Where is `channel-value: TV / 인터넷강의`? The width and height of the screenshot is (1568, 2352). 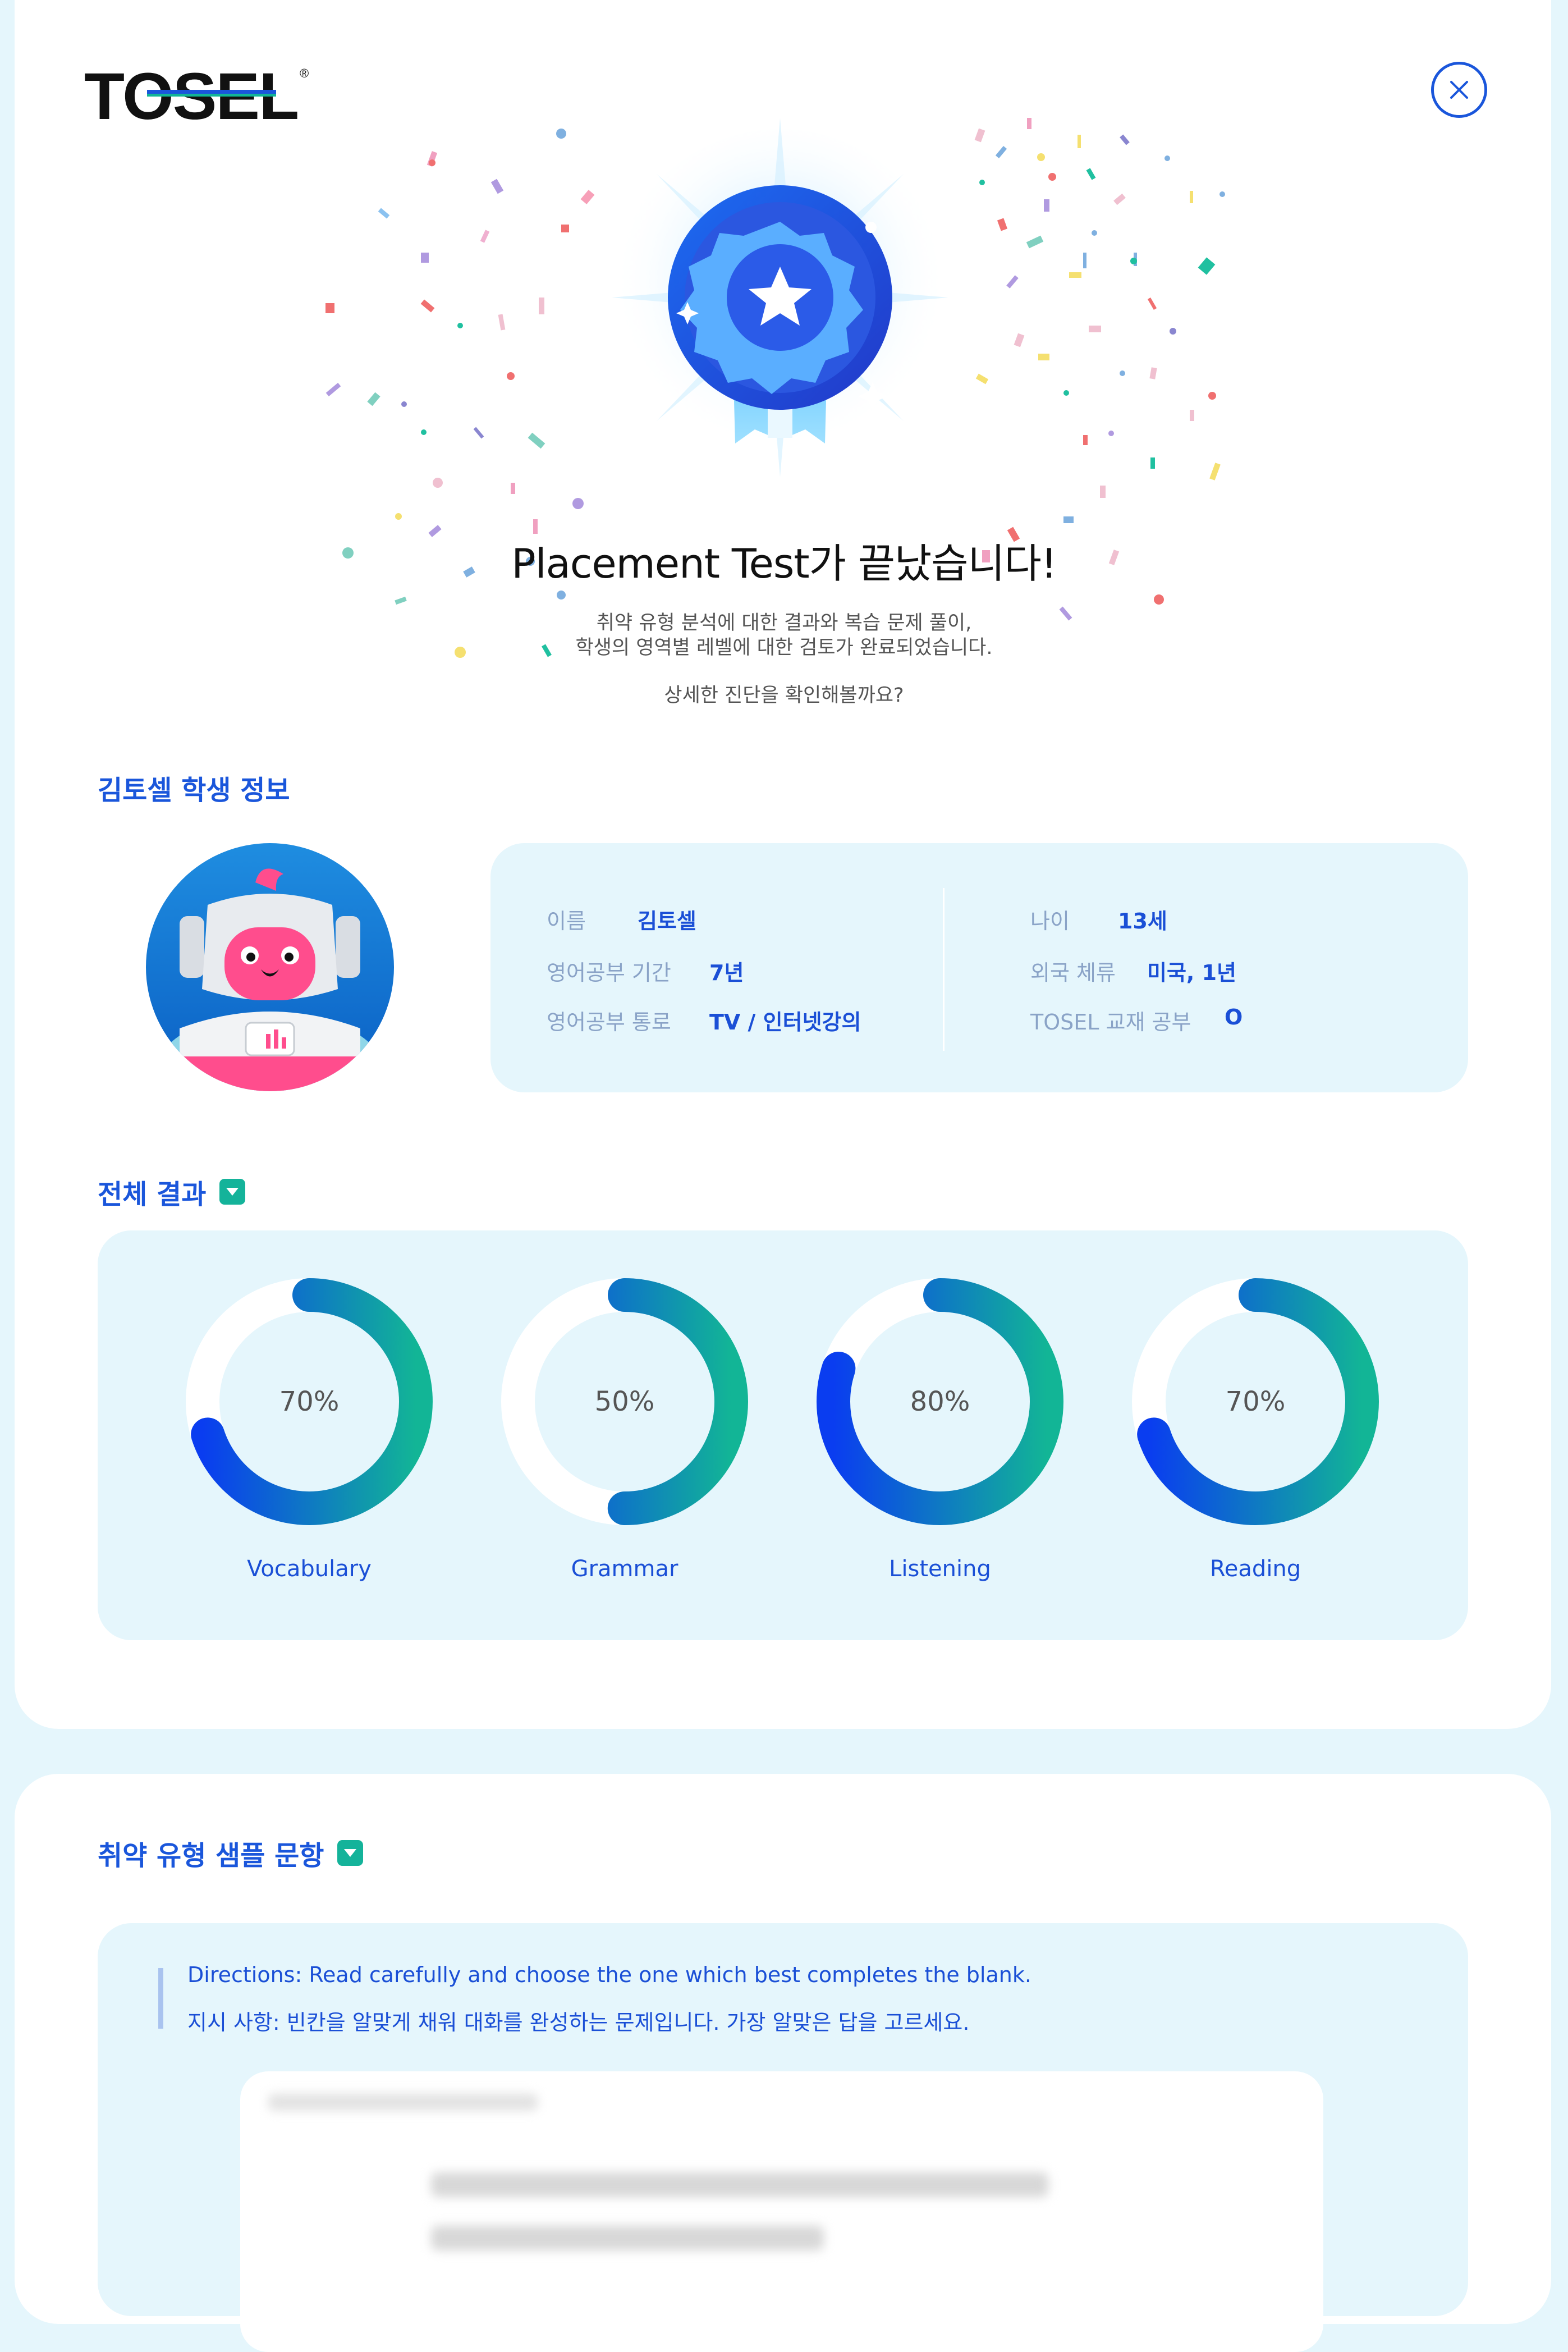 channel-value: TV / 인터넷강의 is located at coordinates (785, 1022).